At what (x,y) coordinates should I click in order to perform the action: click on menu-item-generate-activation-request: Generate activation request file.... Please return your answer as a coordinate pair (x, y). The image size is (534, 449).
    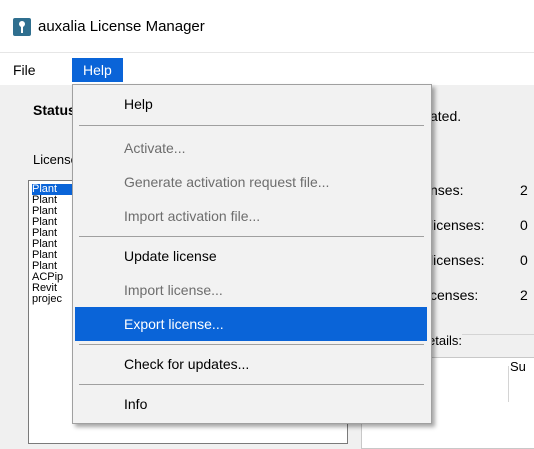
    Looking at the image, I should click on (251, 182).